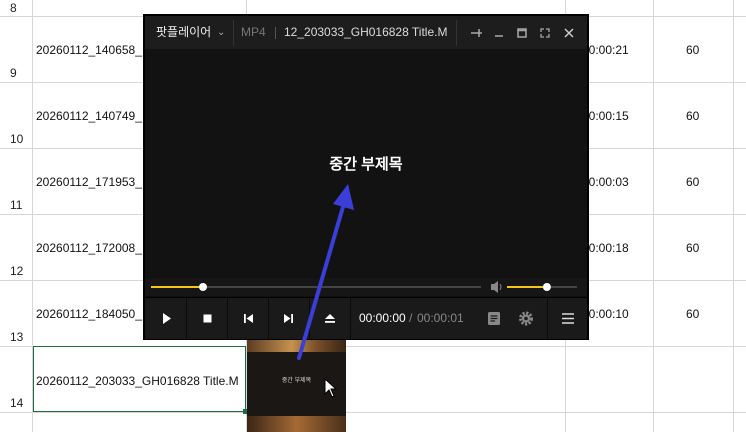  I want to click on duration-cell: 00:00:18, so click(605, 248).